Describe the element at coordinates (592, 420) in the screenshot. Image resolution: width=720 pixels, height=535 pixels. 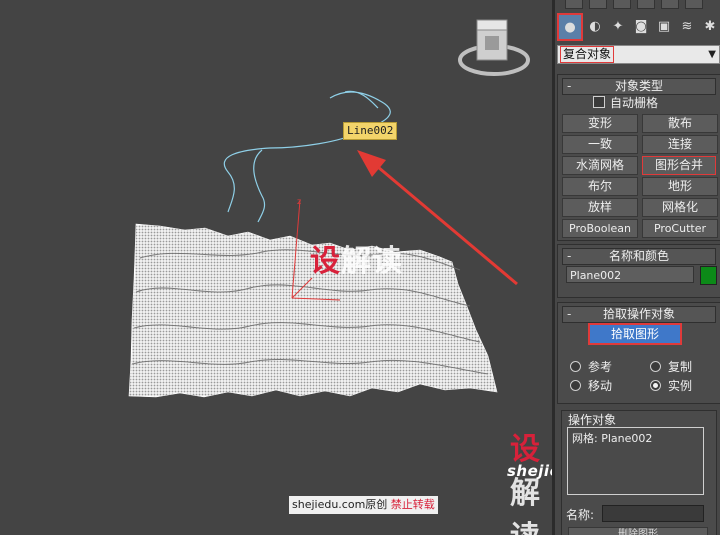
I see `operands-title: 操作对象` at that location.